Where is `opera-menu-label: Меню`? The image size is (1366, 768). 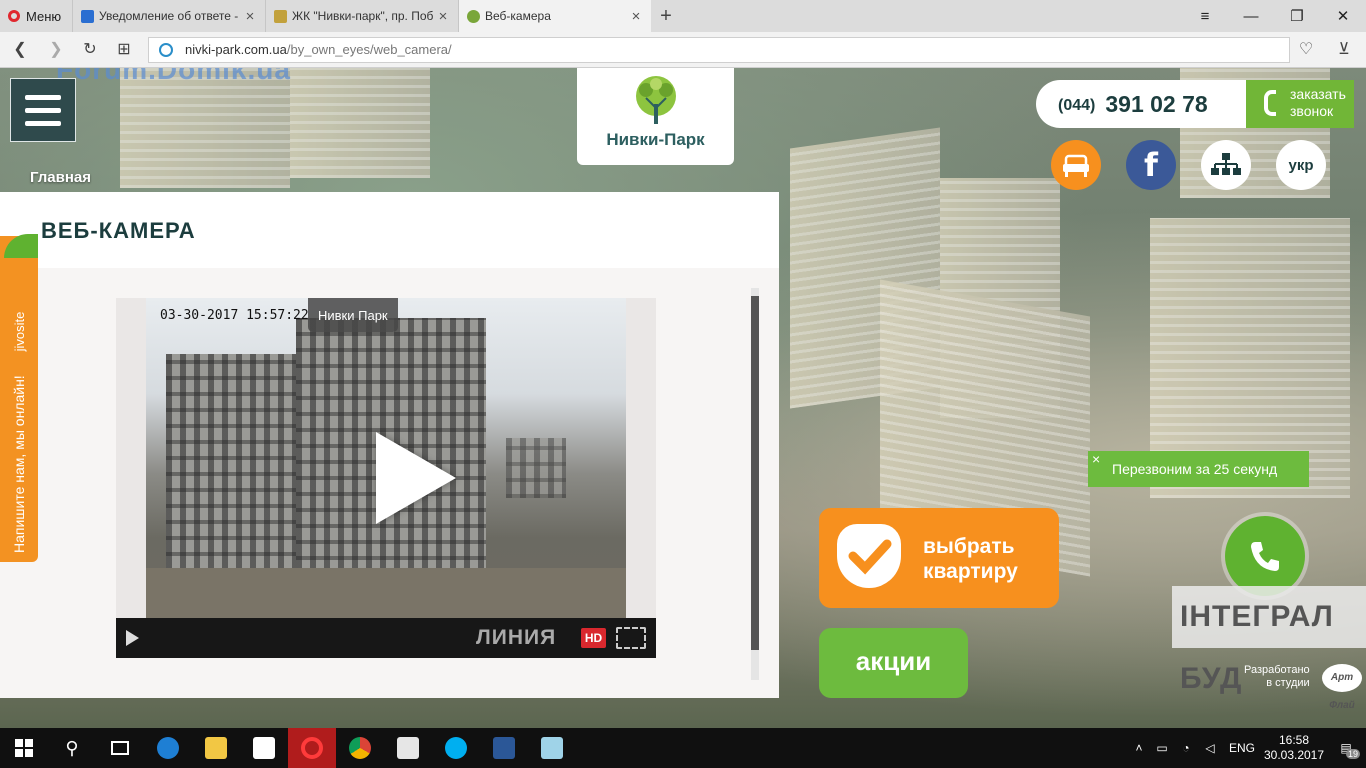
opera-menu-label: Меню is located at coordinates (44, 16).